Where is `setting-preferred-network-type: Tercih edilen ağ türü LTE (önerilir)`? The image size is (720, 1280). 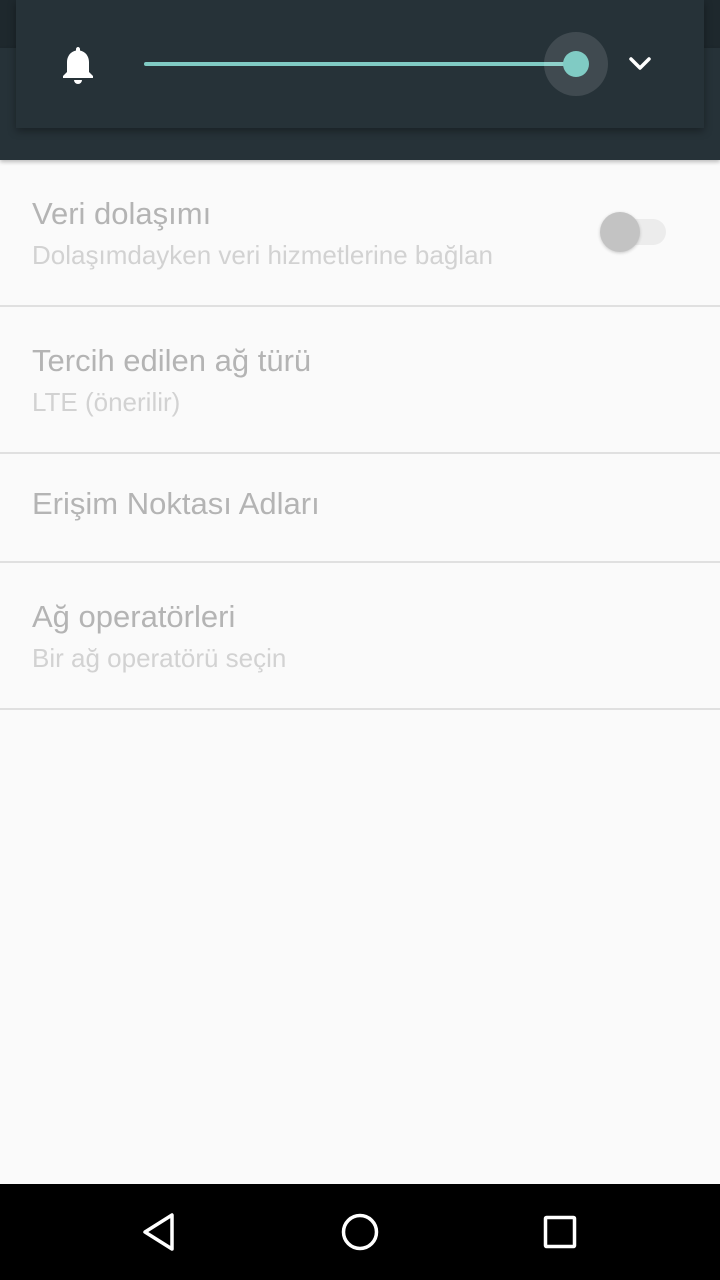 setting-preferred-network-type: Tercih edilen ağ türü LTE (önerilir) is located at coordinates (360, 380).